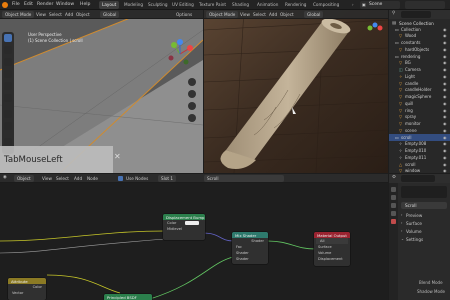 The height and width of the screenshot is (300, 450). What do you see at coordinates (419, 70) in the screenshot?
I see `outliner-row: ◫ Camera ◉` at bounding box center [419, 70].